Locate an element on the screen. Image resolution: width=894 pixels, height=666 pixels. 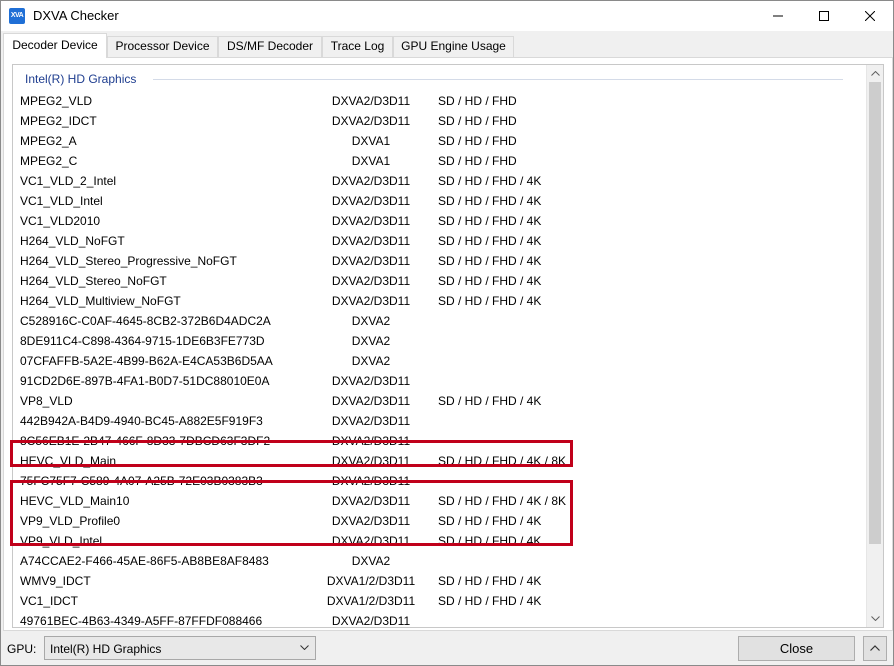
decoder-api: DXVA1/2/D3D11 is located at coordinates (371, 601).